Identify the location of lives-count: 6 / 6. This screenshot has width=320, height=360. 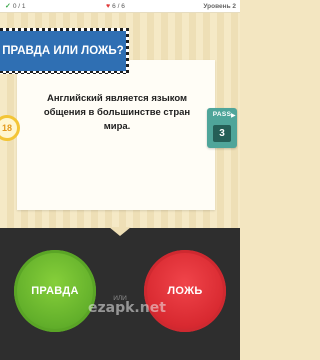
(118, 6).